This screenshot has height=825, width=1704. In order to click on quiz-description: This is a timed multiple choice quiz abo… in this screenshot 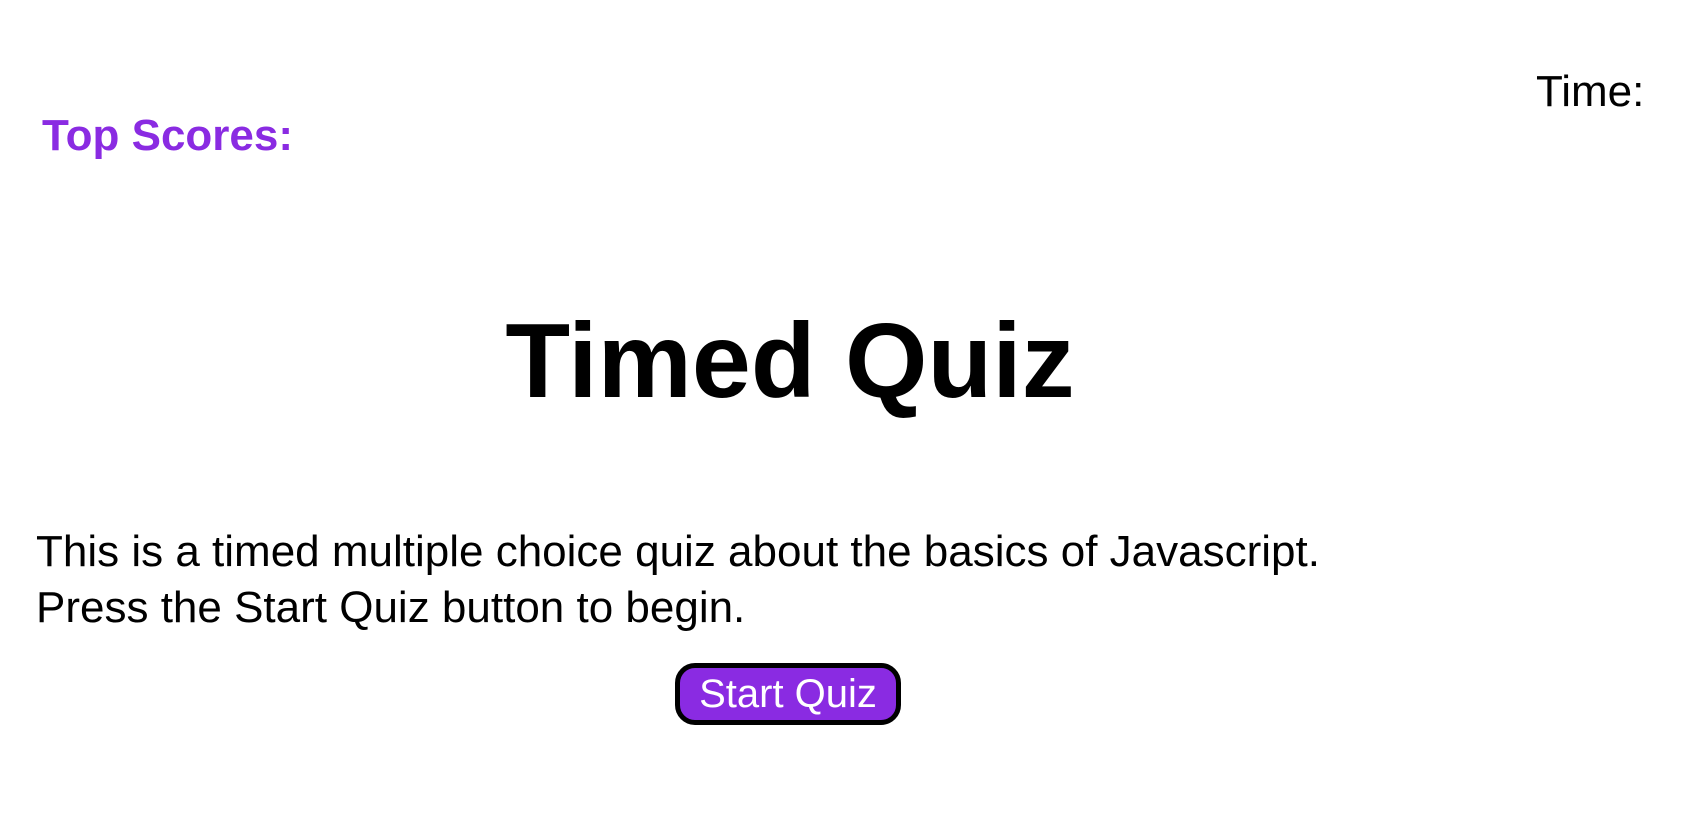, I will do `click(786, 580)`.